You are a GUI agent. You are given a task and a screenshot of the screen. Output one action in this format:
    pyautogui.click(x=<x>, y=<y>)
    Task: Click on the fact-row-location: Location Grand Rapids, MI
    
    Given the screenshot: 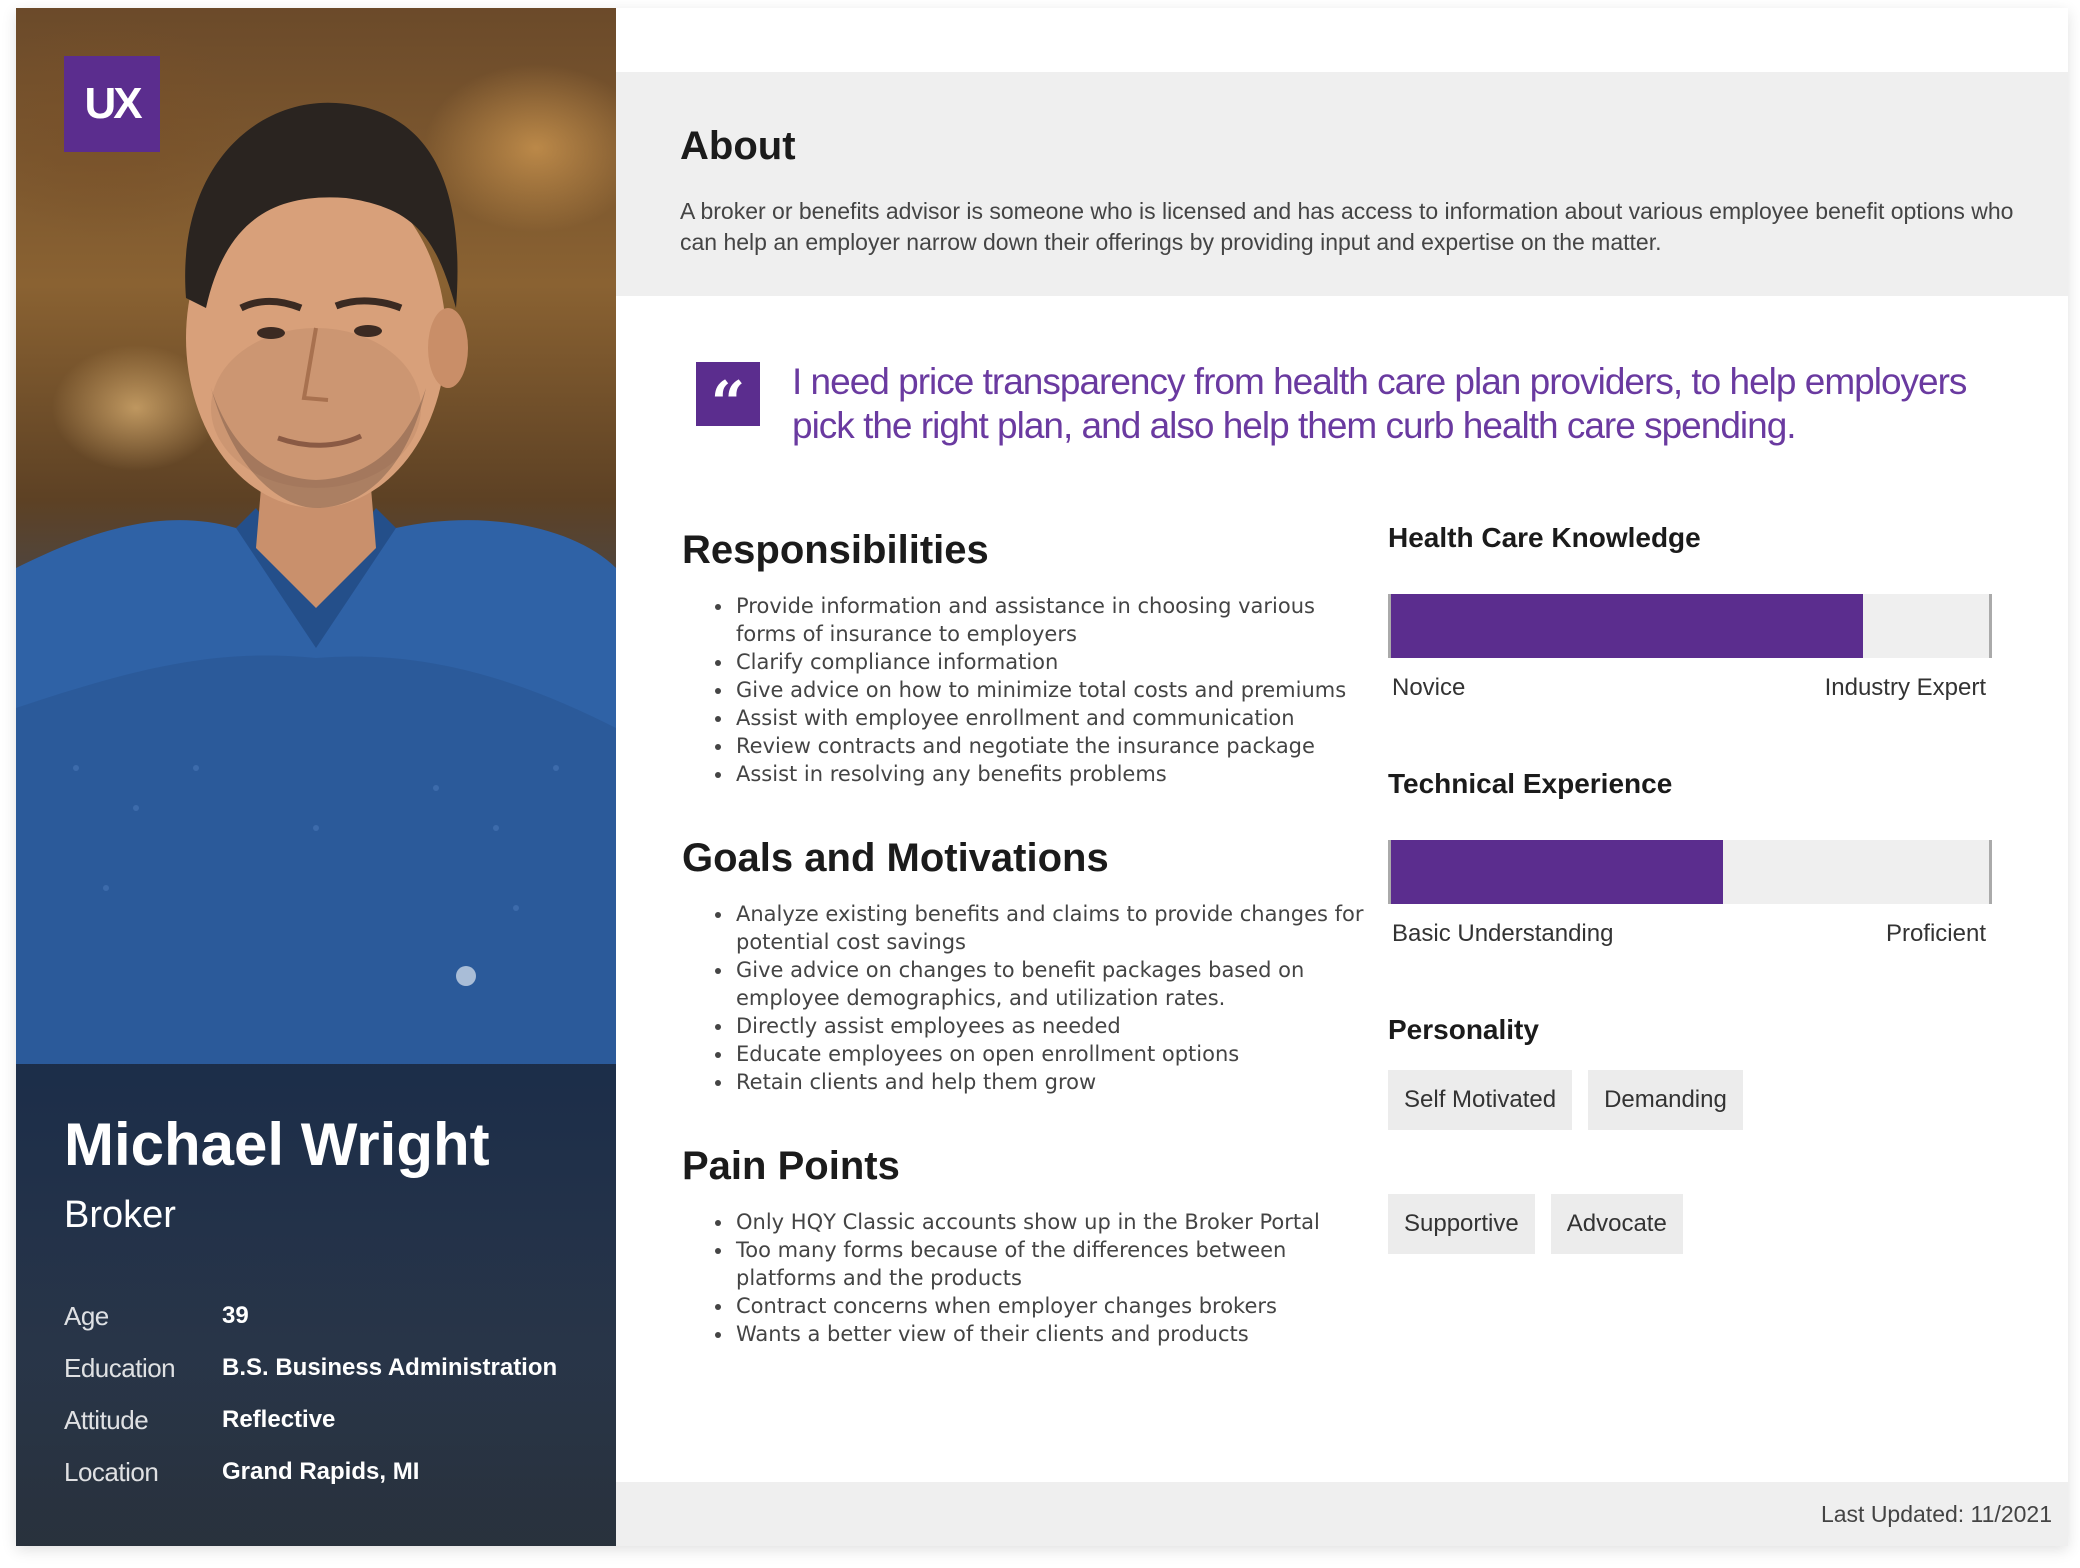 What is the action you would take?
    pyautogui.click(x=329, y=1472)
    